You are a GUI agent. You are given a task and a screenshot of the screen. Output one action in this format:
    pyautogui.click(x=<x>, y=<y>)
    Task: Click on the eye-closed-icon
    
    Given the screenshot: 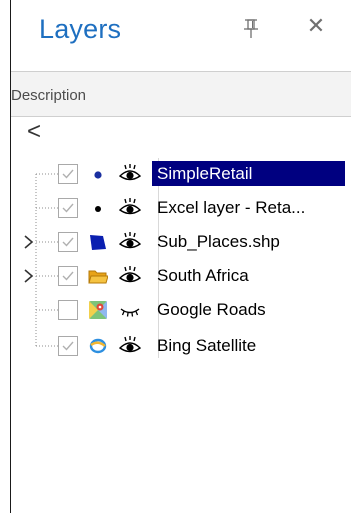 What is the action you would take?
    pyautogui.click(x=130, y=309)
    